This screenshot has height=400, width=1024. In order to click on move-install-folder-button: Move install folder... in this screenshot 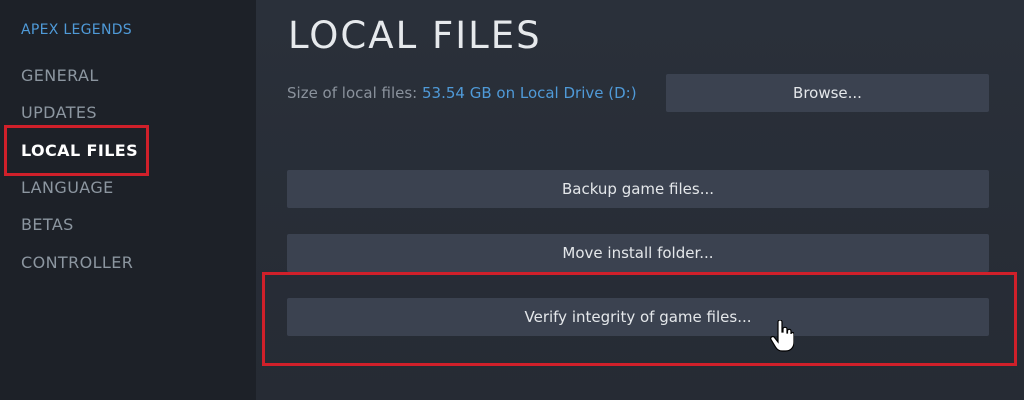, I will do `click(638, 253)`.